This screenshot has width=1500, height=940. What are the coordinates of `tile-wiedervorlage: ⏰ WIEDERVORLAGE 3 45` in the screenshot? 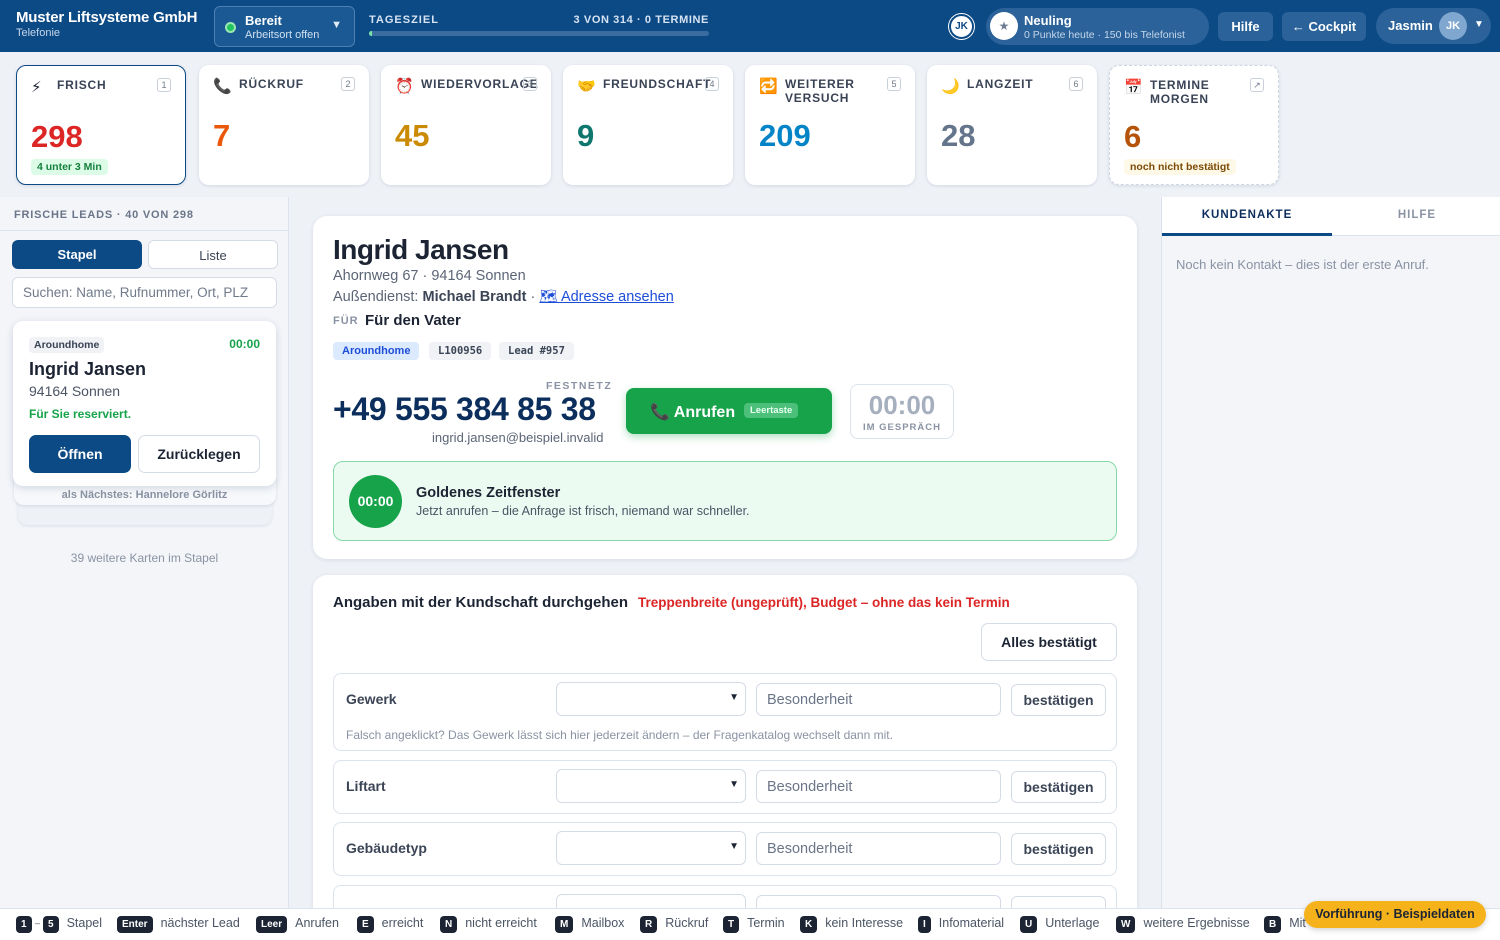 It's located at (466, 125).